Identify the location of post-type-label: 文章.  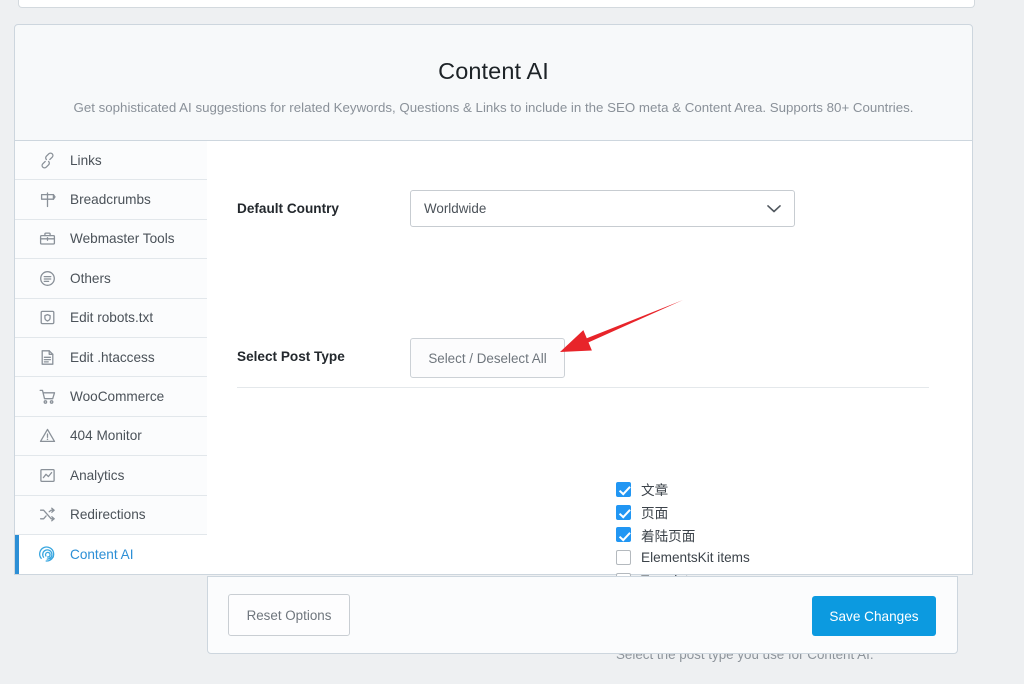
(655, 491).